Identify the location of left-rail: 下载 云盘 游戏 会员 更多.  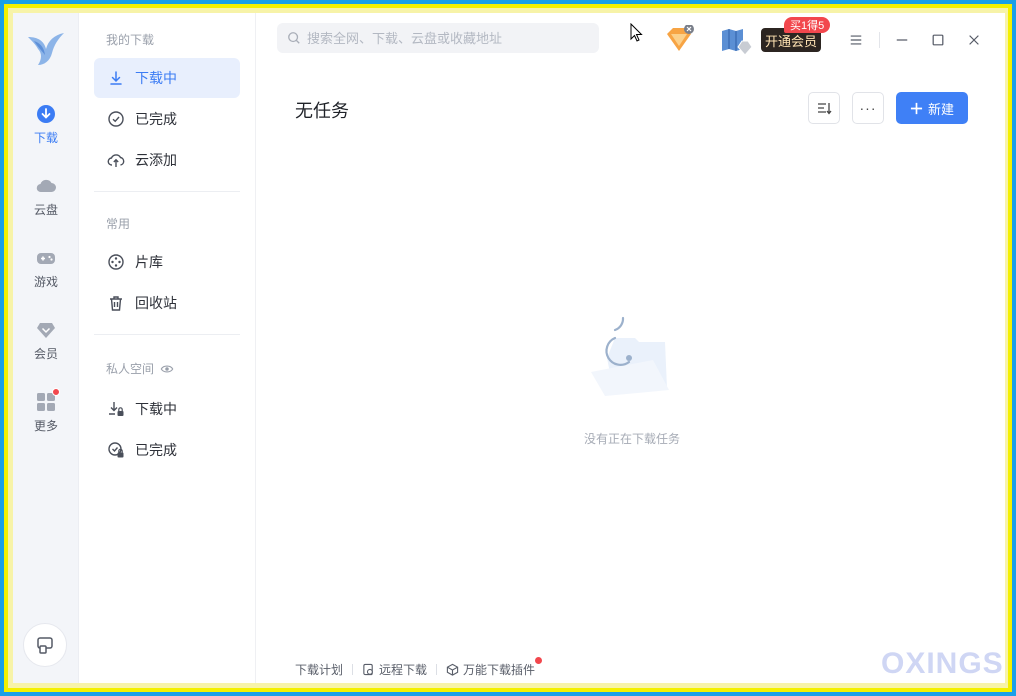
(46, 348).